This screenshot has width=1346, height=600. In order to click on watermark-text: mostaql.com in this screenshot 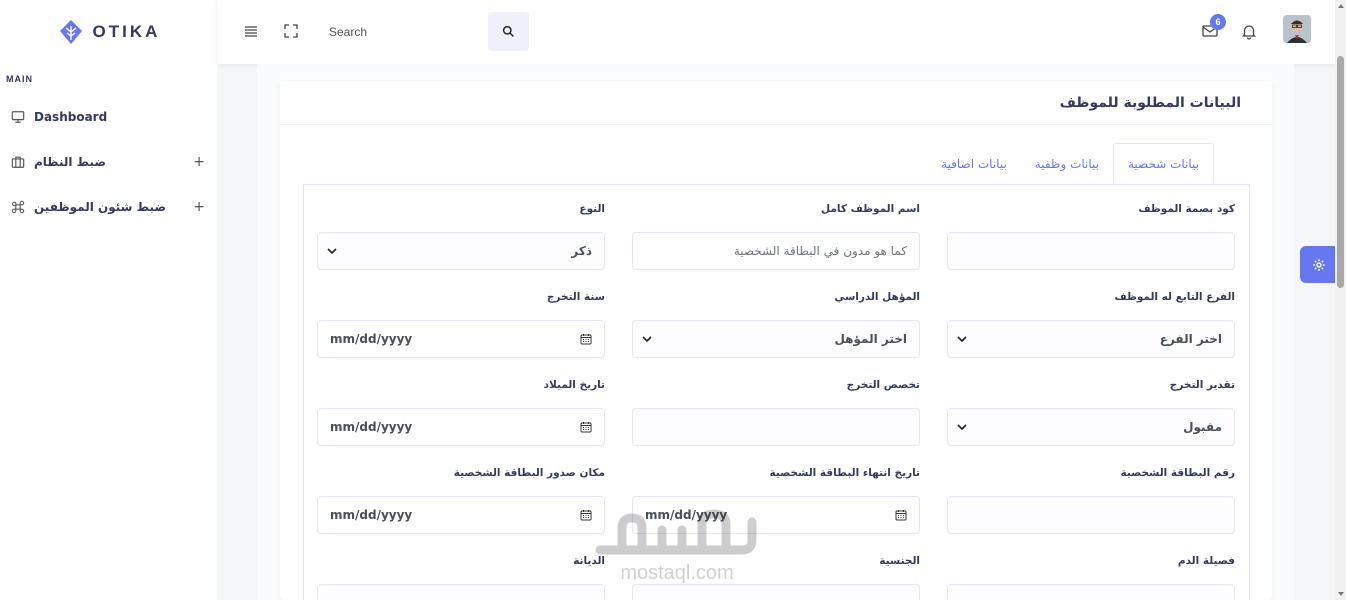, I will do `click(677, 573)`.